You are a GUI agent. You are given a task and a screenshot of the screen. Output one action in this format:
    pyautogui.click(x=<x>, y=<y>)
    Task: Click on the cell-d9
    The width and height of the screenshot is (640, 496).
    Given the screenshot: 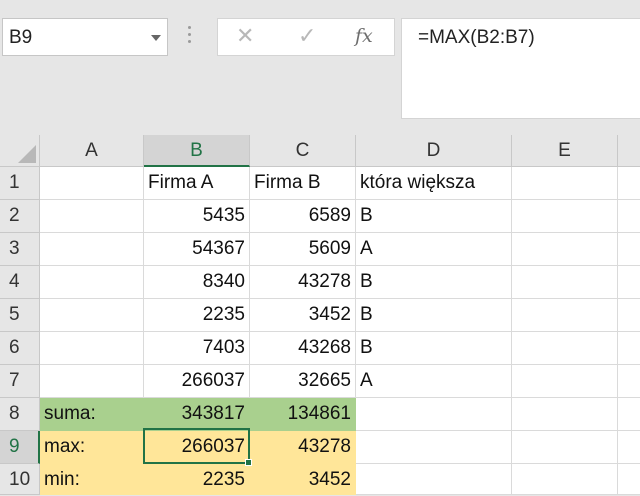 What is the action you would take?
    pyautogui.click(x=434, y=447)
    